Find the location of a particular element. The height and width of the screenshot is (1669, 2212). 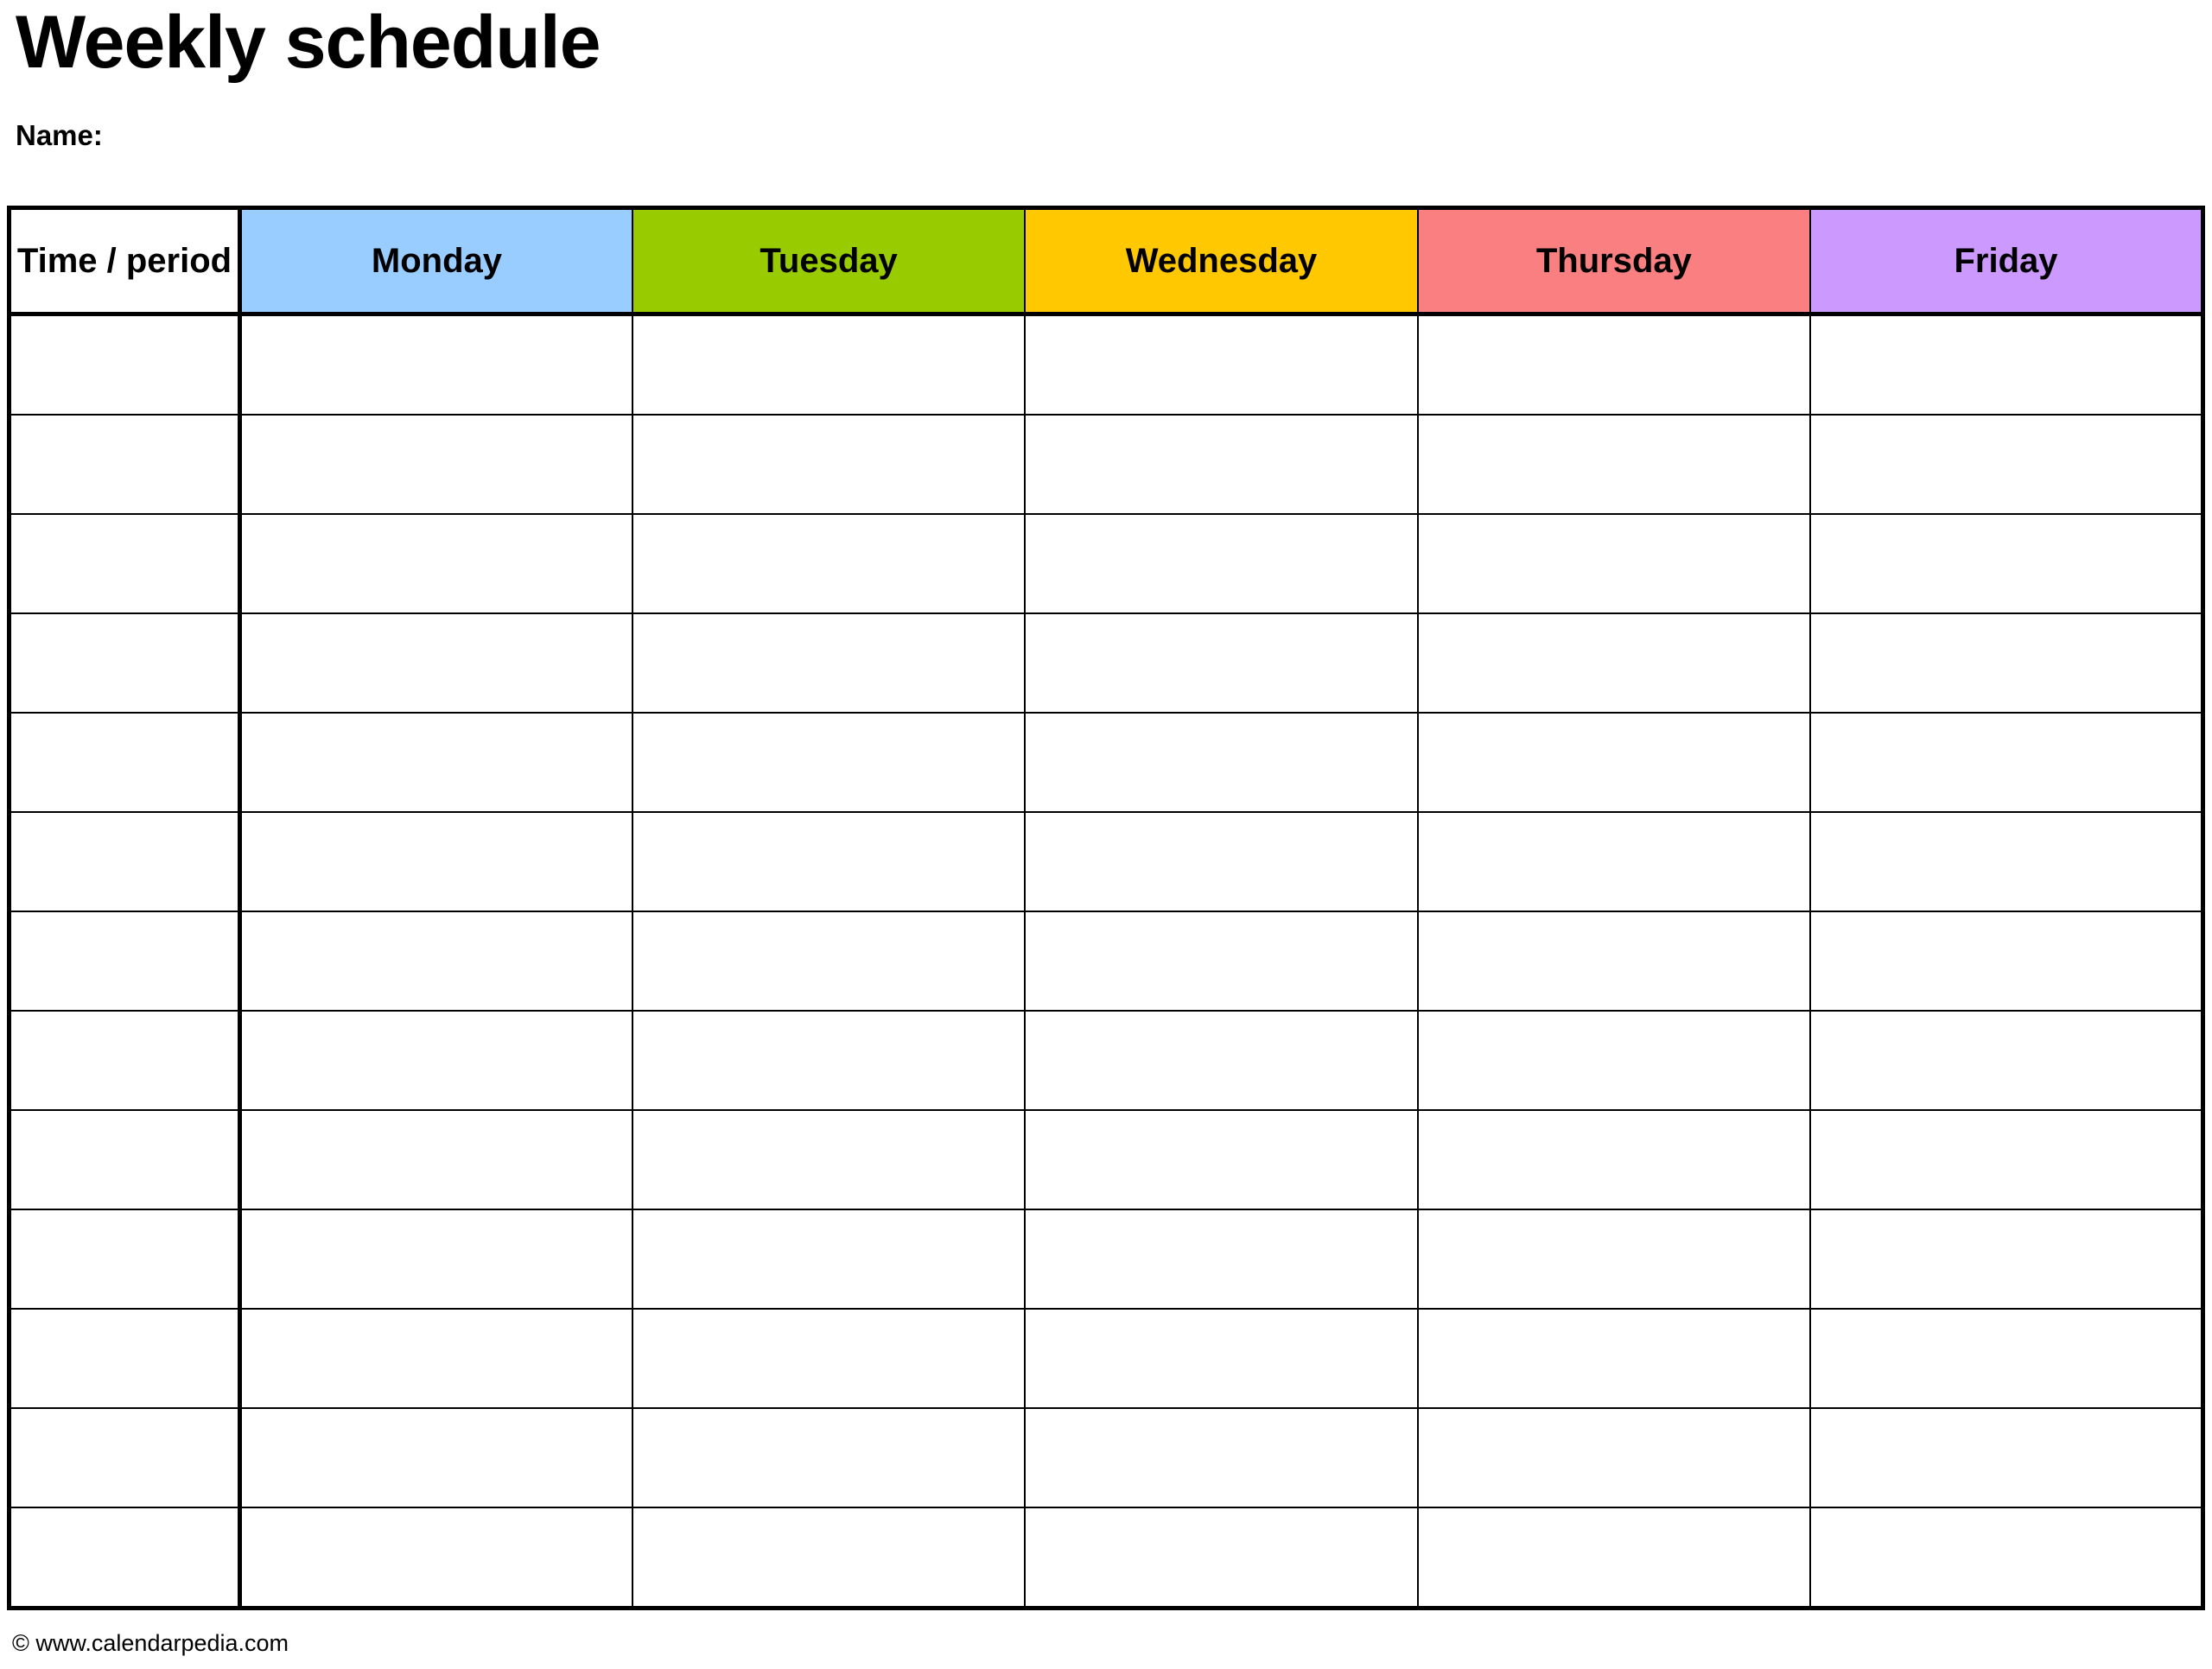

header-day-tuesday: Tuesday is located at coordinates (829, 261).